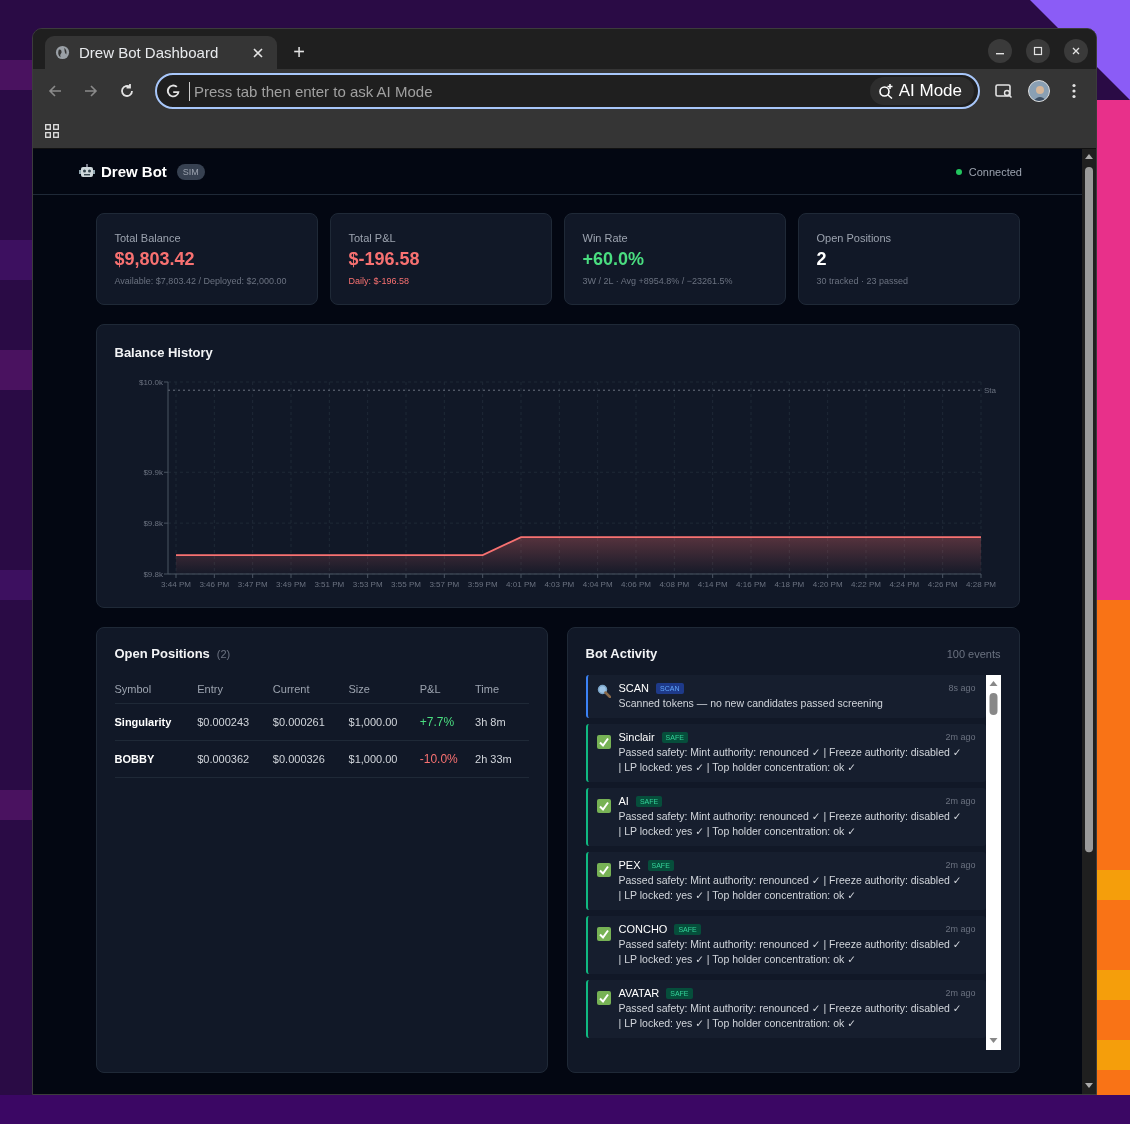 The width and height of the screenshot is (1130, 1124). What do you see at coordinates (1000, 54) in the screenshot?
I see `minimize-icon` at bounding box center [1000, 54].